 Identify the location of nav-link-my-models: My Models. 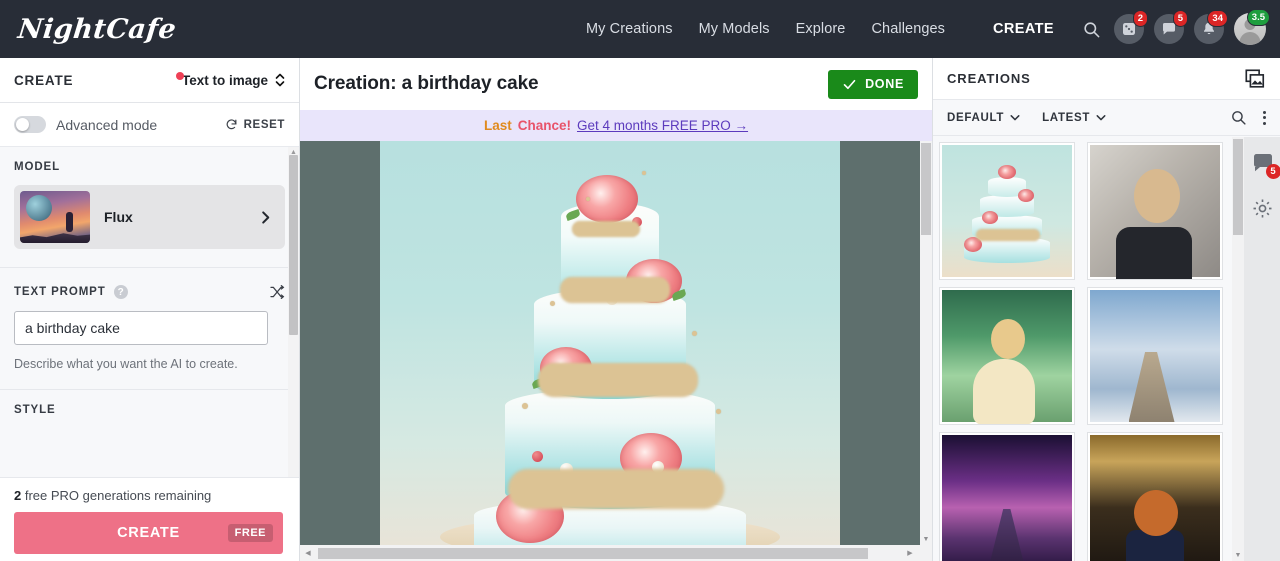
(734, 29).